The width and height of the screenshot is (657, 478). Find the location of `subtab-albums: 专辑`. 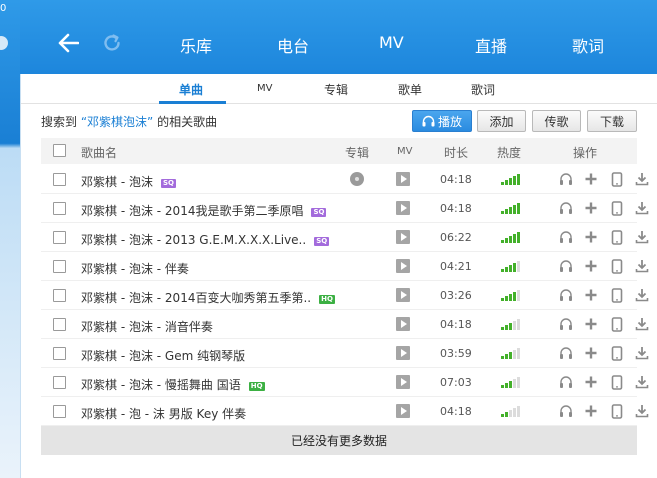

subtab-albums: 专辑 is located at coordinates (336, 89).